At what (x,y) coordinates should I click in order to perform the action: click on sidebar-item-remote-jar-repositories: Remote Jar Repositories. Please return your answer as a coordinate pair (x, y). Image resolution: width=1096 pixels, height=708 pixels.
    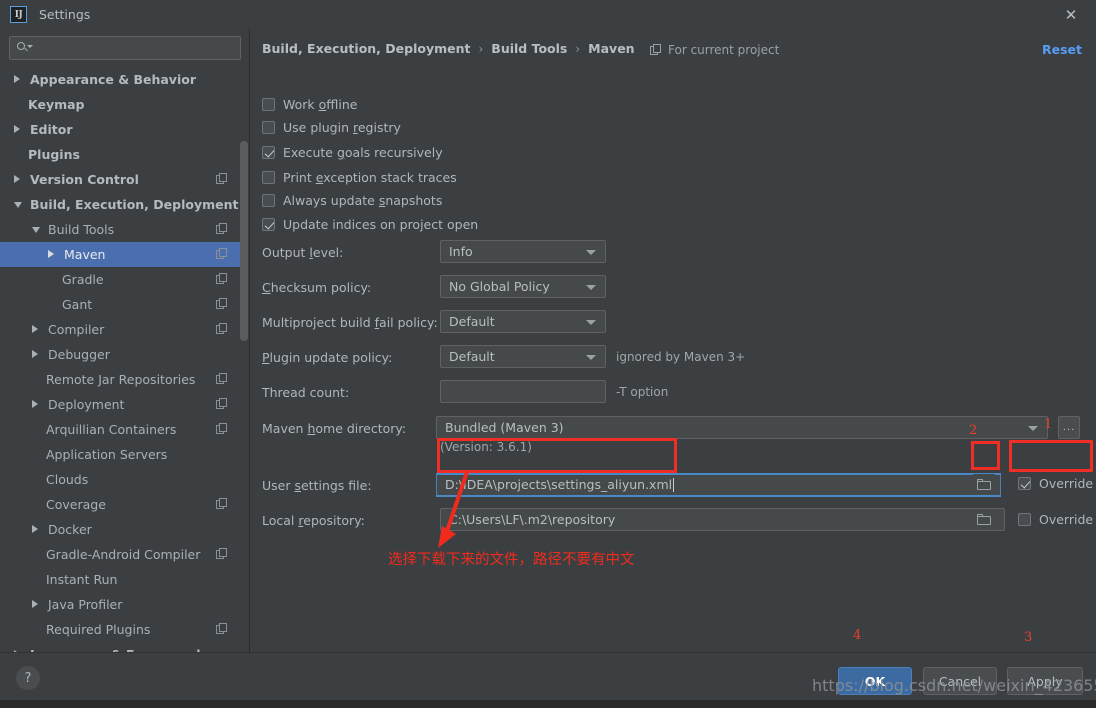
    Looking at the image, I should click on (121, 379).